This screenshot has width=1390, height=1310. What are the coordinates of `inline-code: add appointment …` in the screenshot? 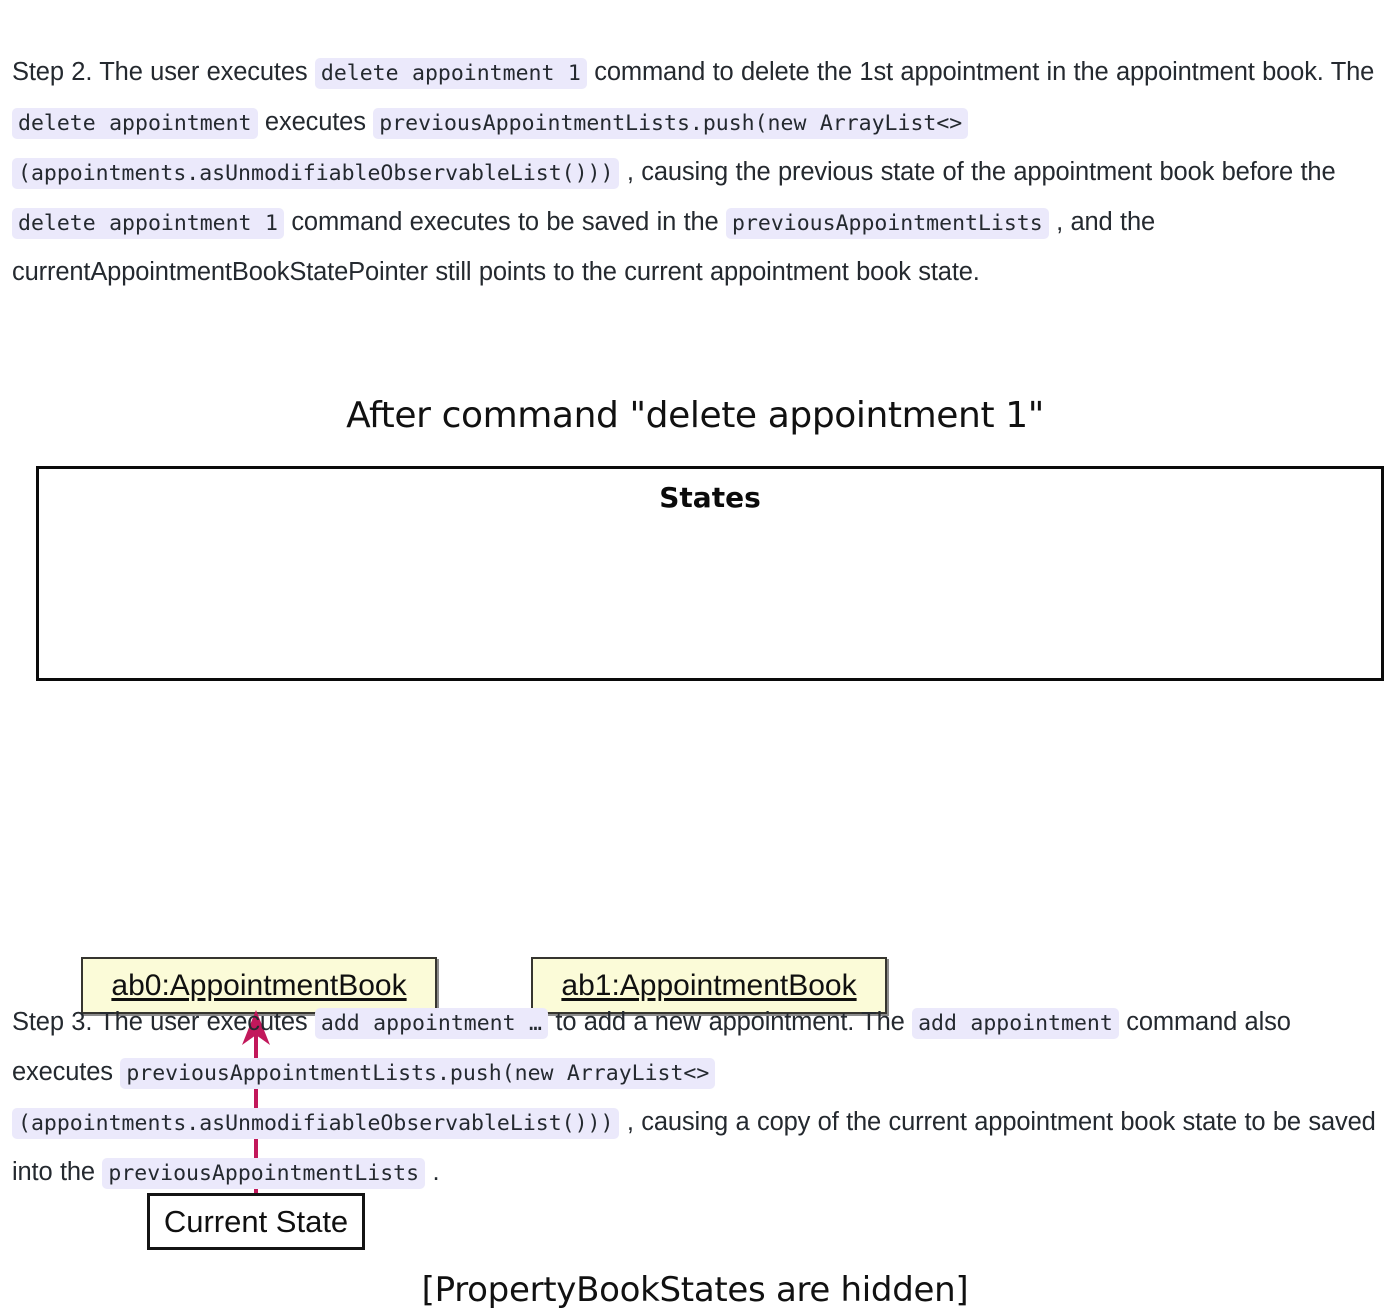 It's located at (431, 1023).